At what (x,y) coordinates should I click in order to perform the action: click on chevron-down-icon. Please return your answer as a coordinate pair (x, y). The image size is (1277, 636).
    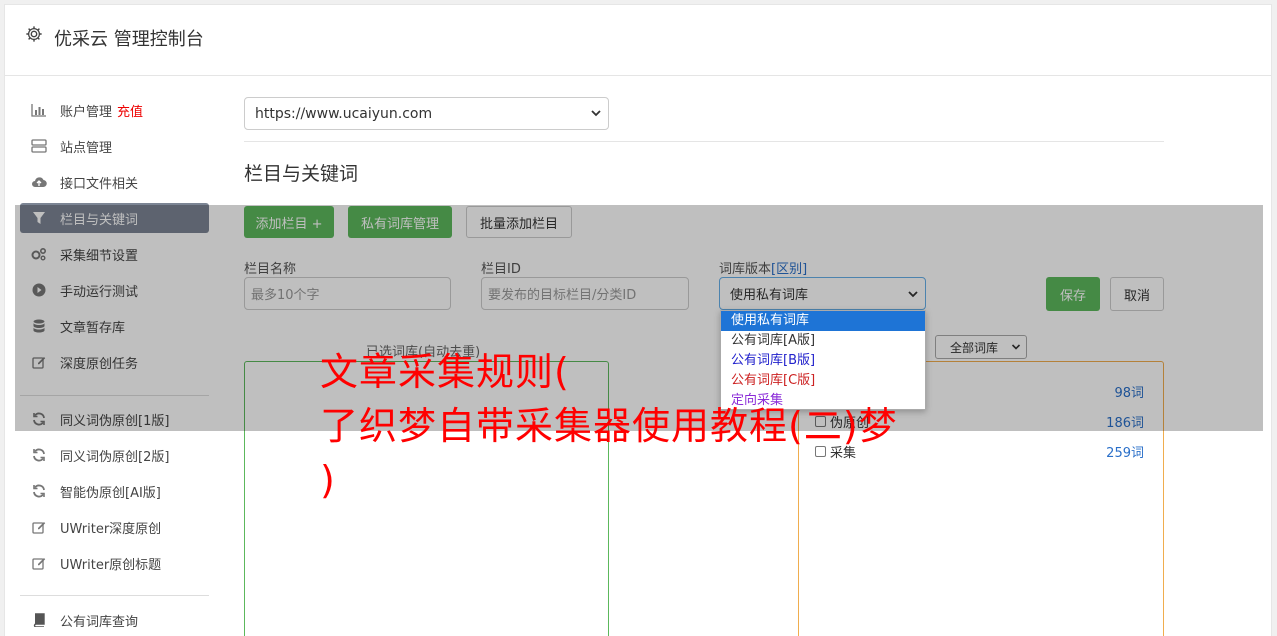
    Looking at the image, I should click on (596, 113).